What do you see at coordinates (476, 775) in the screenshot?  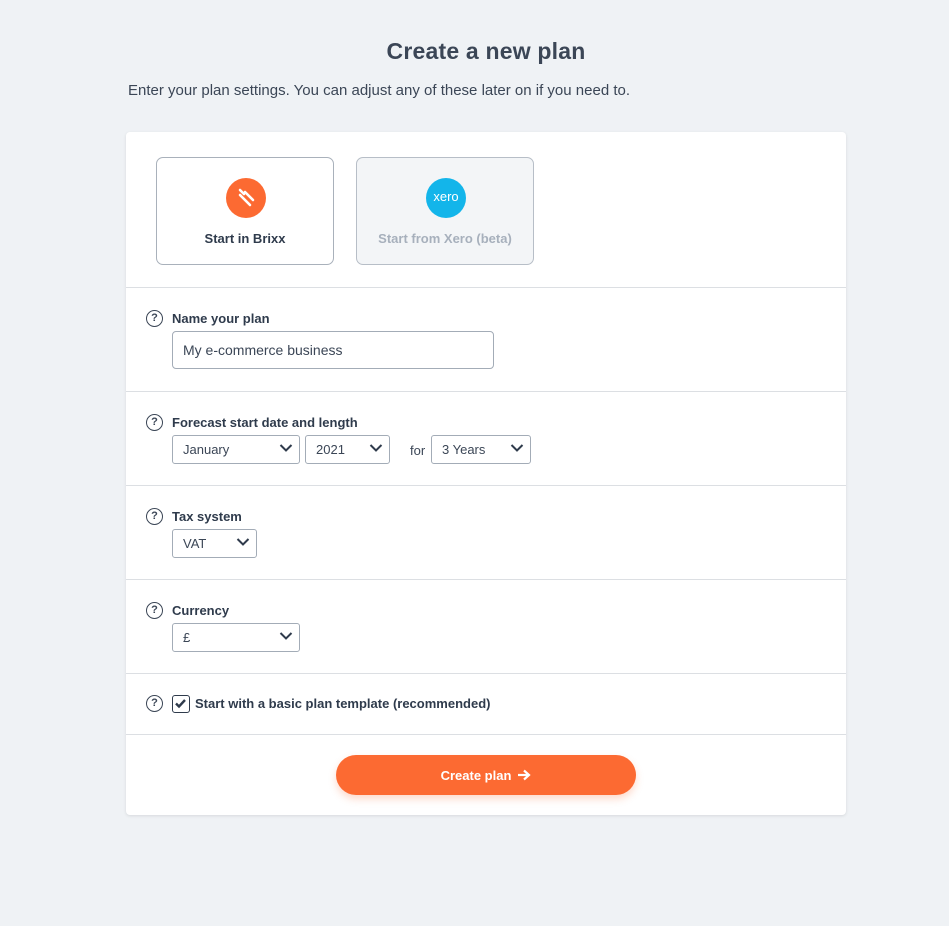 I see `create-plan-label: Create plan` at bounding box center [476, 775].